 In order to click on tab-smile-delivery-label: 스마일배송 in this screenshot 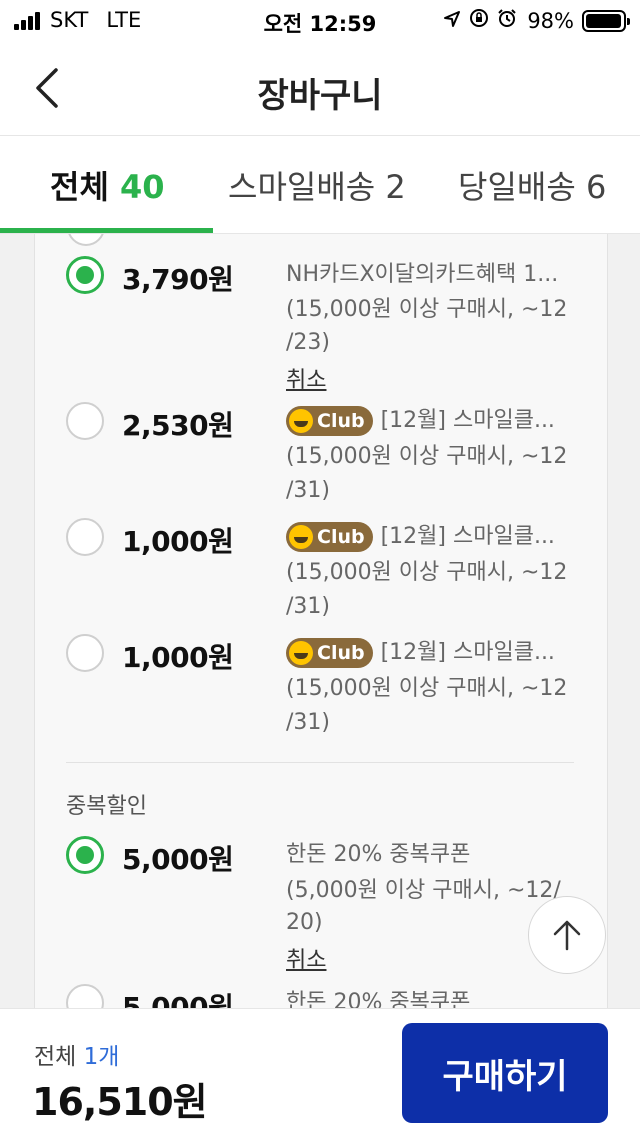, I will do `click(302, 187)`.